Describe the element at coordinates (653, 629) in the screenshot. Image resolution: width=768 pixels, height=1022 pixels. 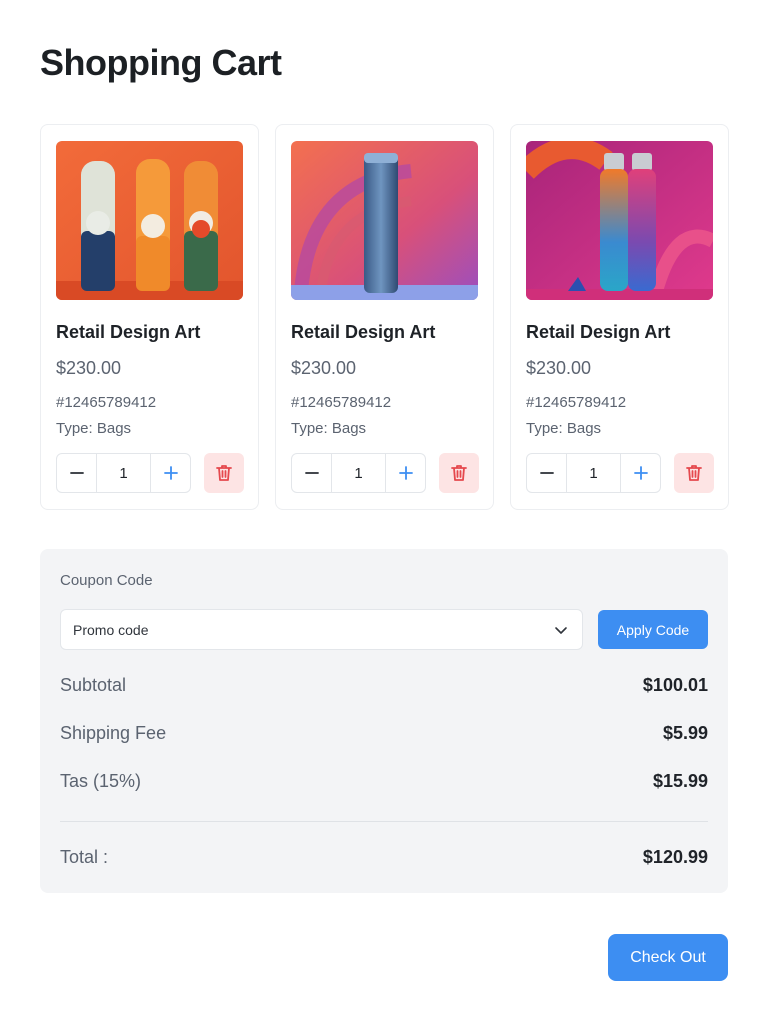
I see `apply-code-button: Apply Code` at that location.